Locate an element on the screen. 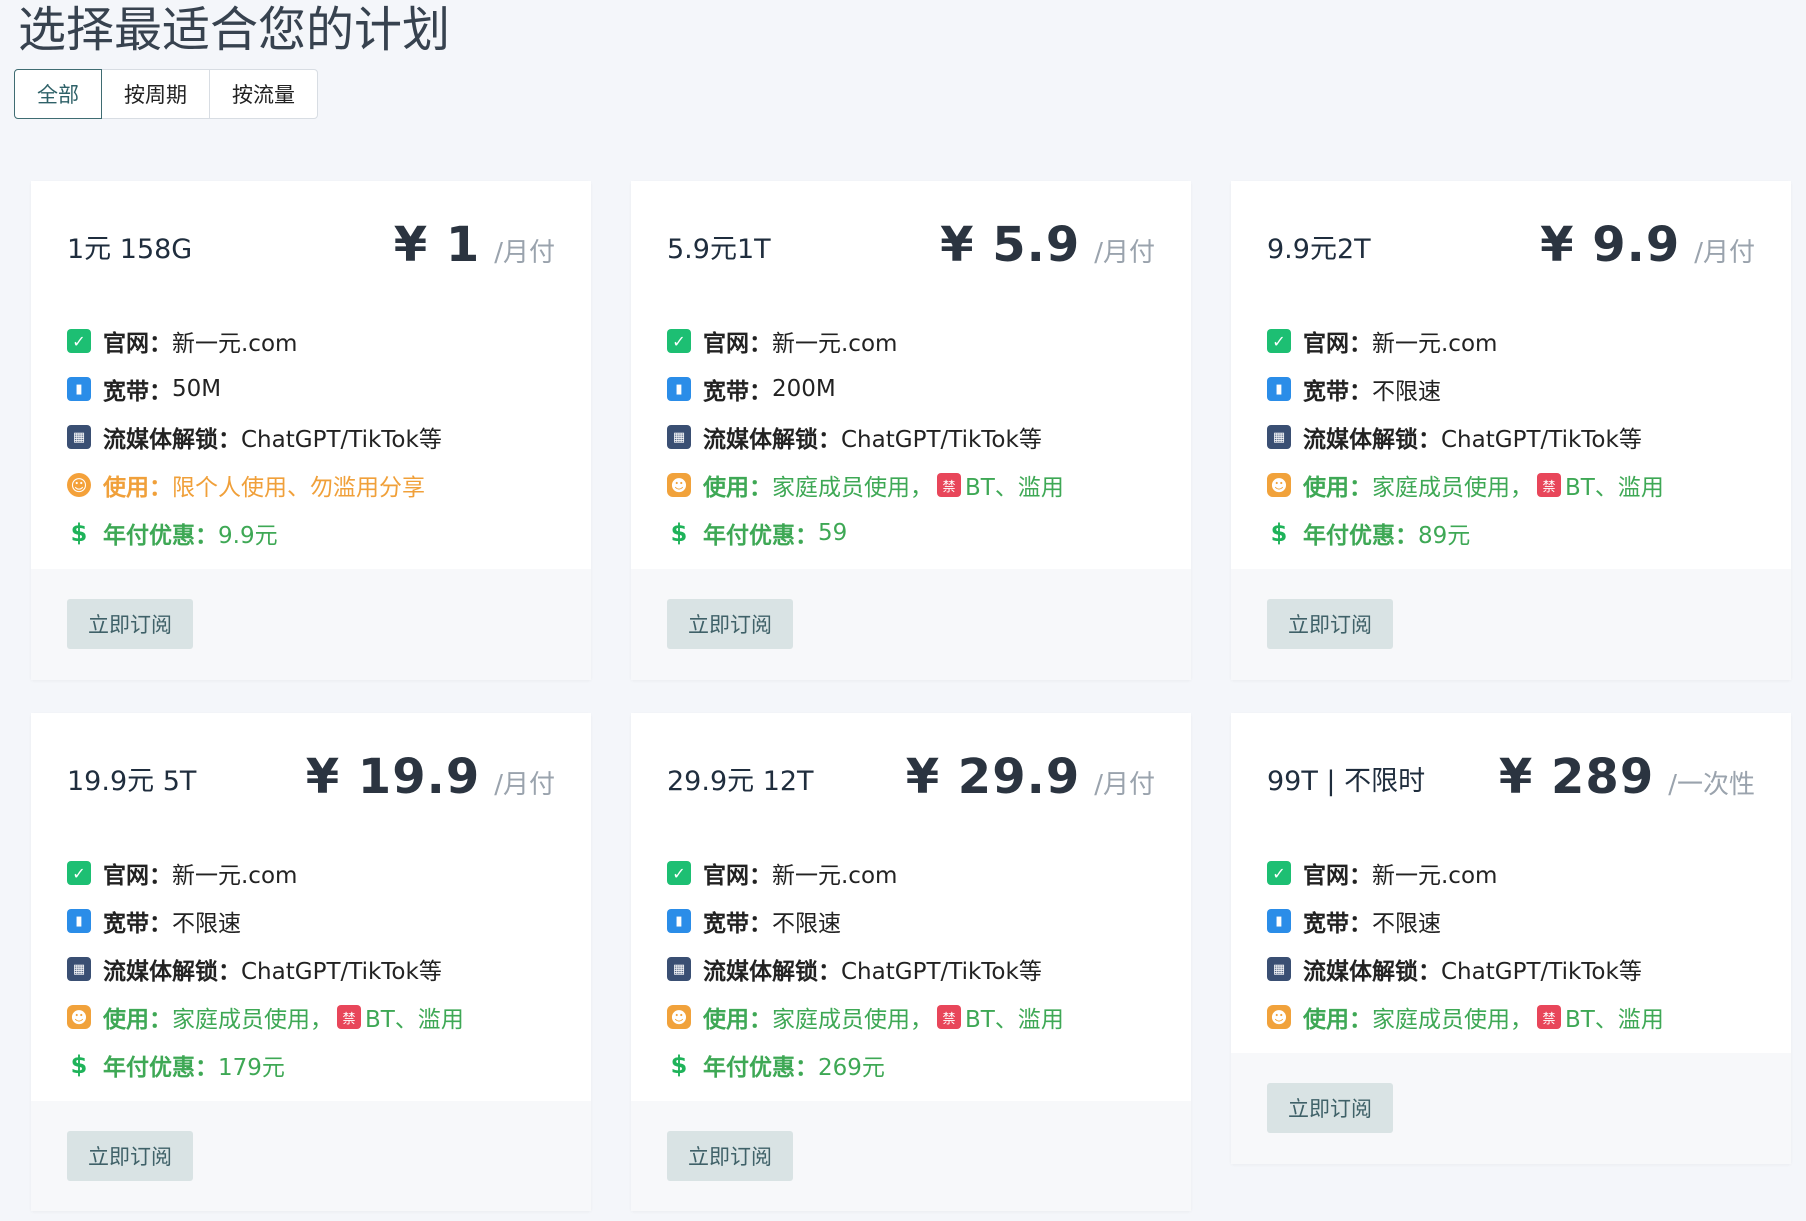  feature-value: 限个人使用、勿滥用分享 is located at coordinates (298, 488).